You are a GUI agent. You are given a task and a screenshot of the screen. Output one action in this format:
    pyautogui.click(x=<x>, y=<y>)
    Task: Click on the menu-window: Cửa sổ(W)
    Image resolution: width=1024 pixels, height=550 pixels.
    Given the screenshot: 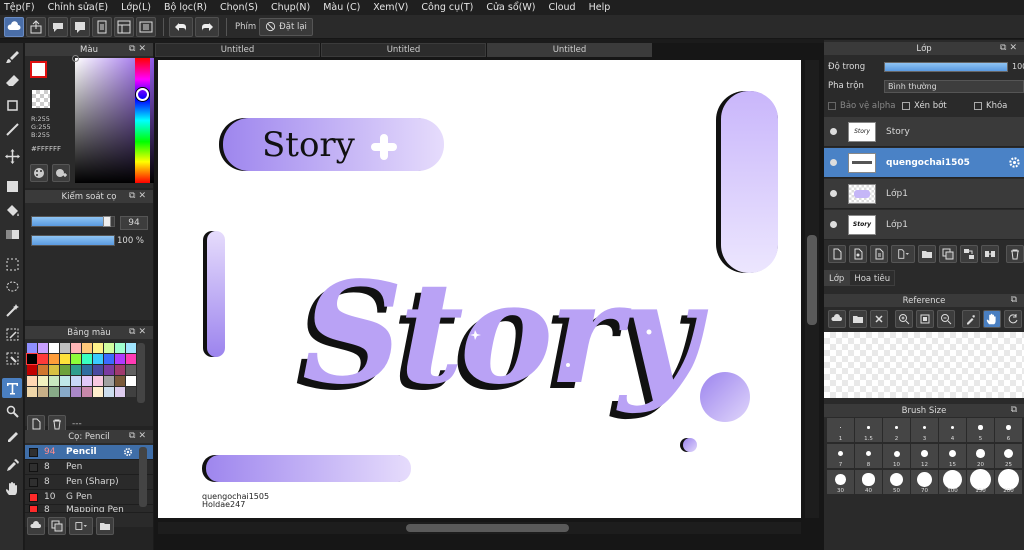 What is the action you would take?
    pyautogui.click(x=510, y=7)
    